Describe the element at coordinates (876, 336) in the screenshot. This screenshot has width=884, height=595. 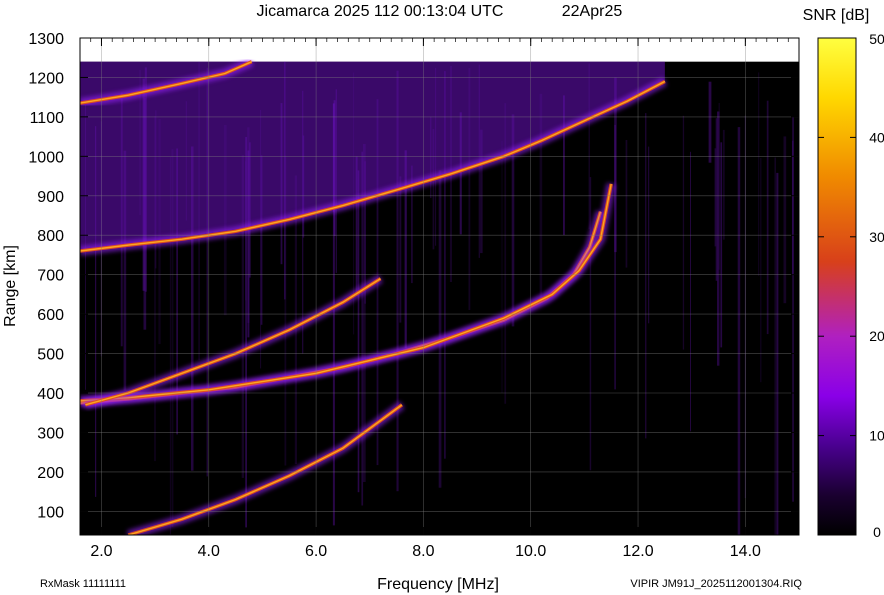
I see `colorbar-tick-label-2: 20` at that location.